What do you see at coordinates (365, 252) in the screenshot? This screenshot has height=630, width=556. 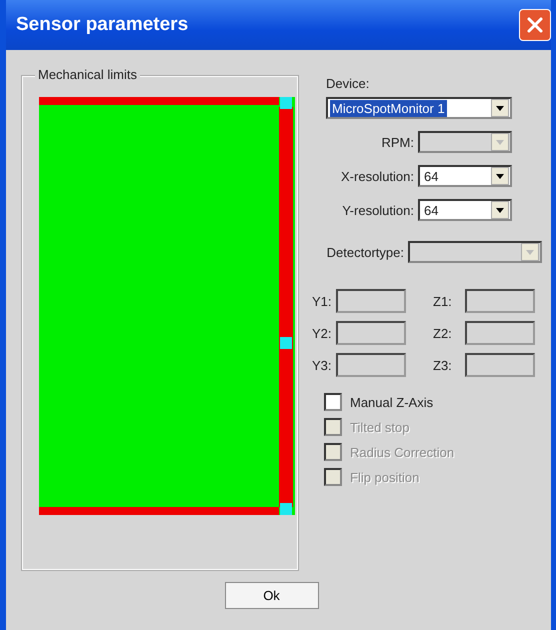 I see `field-label: Detectortype:` at bounding box center [365, 252].